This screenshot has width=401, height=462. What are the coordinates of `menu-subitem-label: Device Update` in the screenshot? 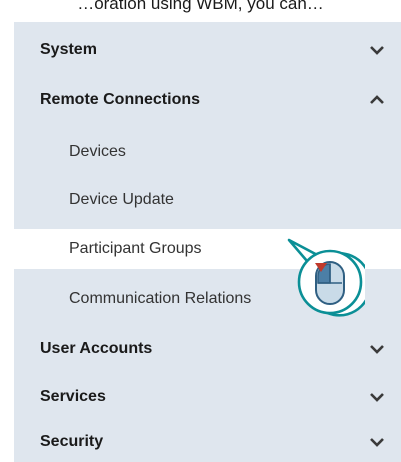 It's located at (121, 199).